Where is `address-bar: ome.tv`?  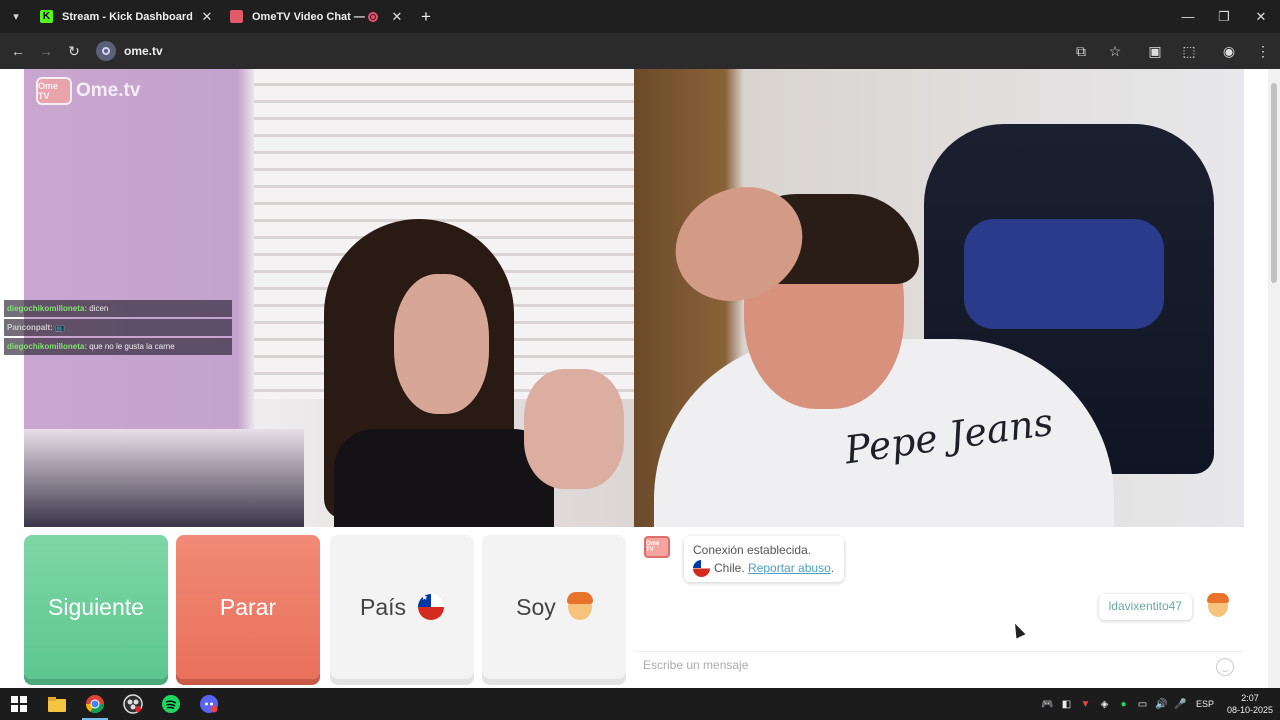
address-bar: ome.tv is located at coordinates (616, 51).